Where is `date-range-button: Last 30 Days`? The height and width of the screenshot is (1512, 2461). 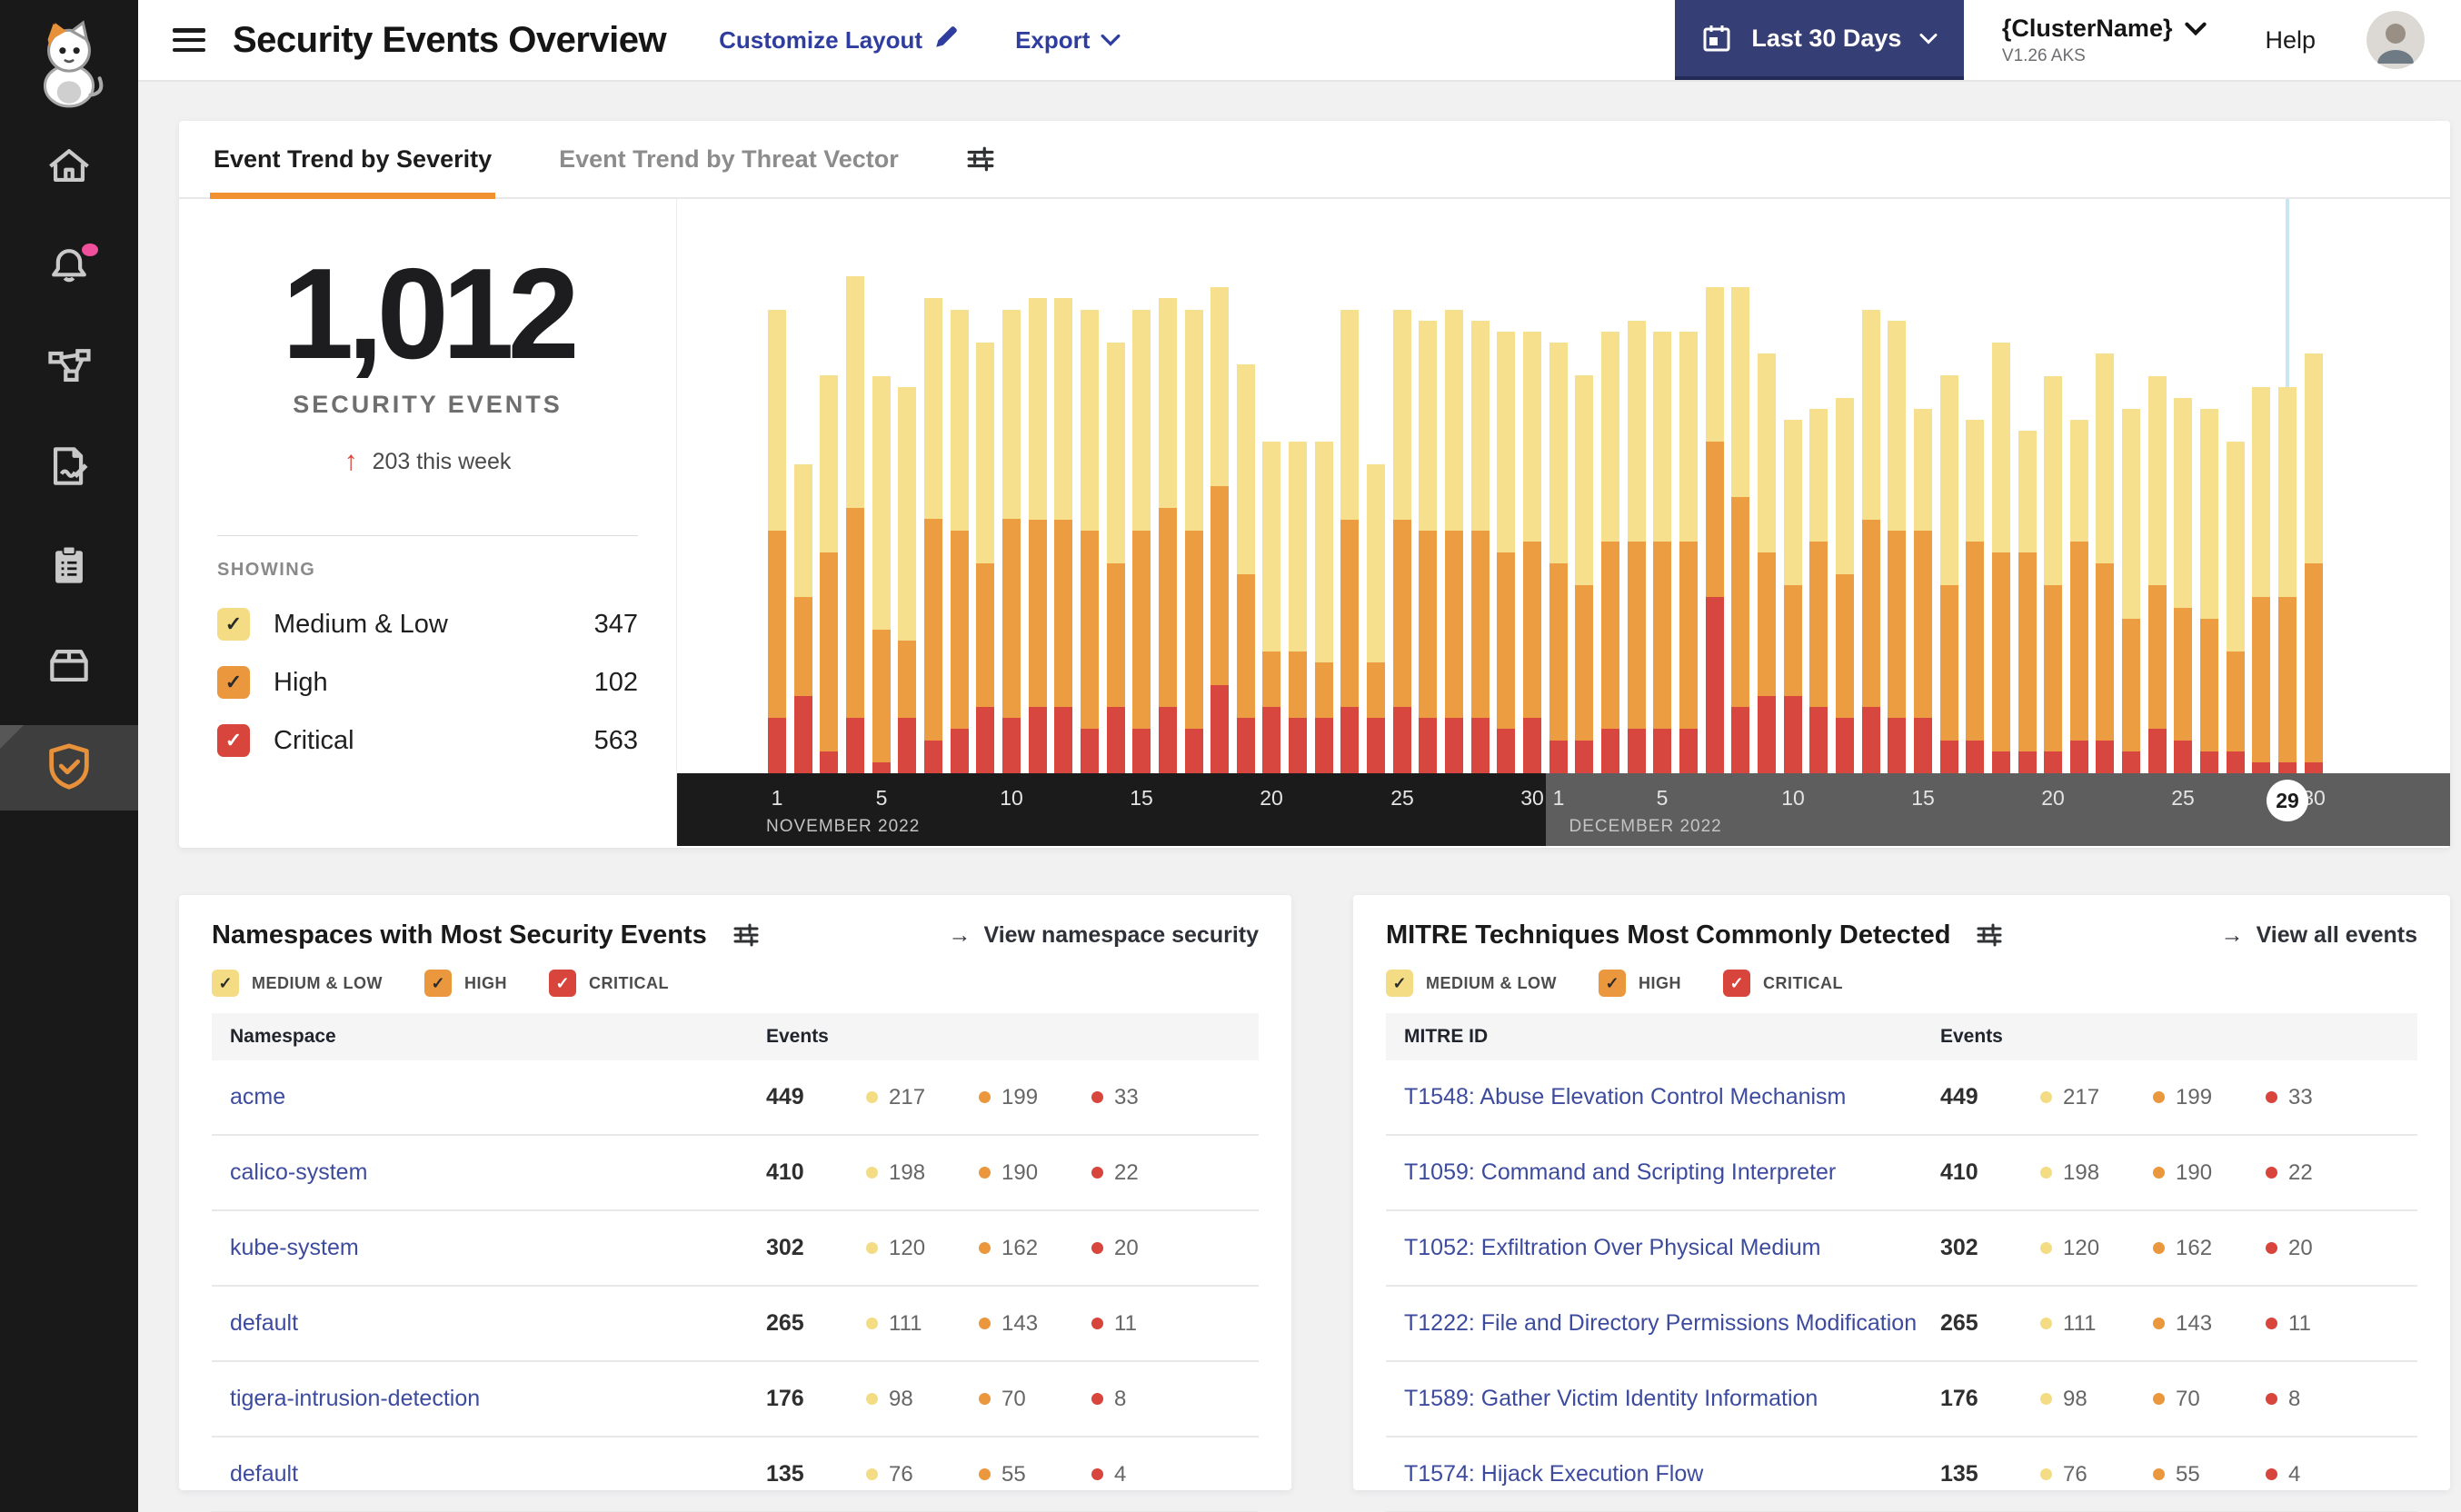
date-range-button: Last 30 Days is located at coordinates (1819, 40).